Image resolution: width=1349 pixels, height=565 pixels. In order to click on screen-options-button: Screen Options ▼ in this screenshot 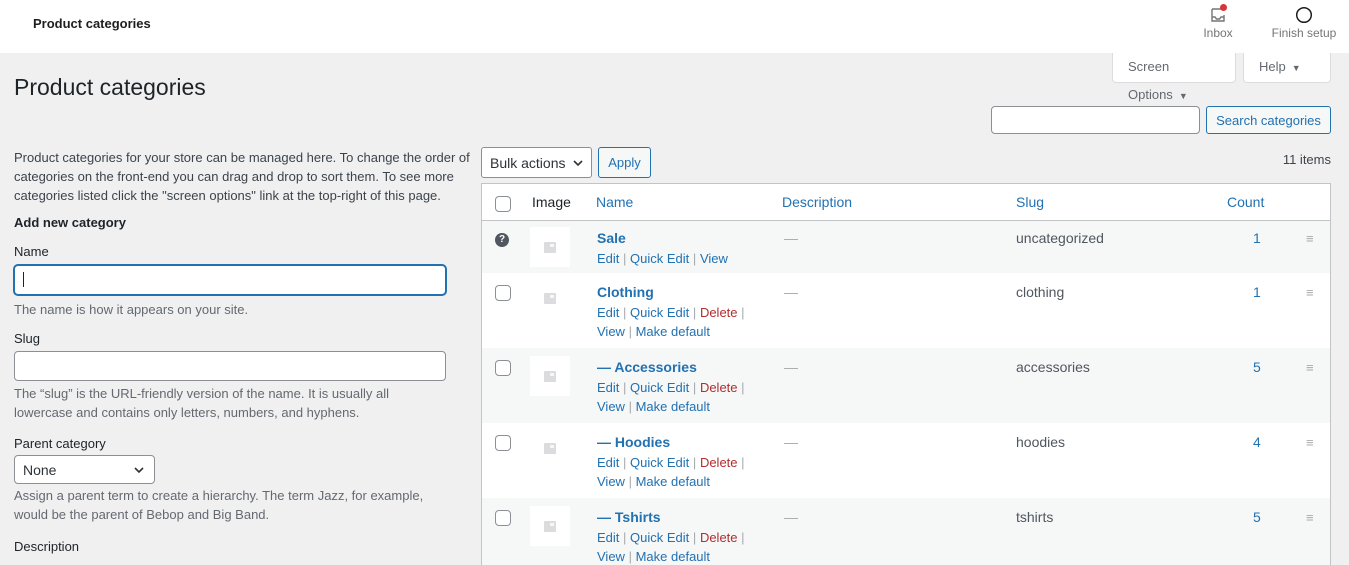, I will do `click(1174, 77)`.